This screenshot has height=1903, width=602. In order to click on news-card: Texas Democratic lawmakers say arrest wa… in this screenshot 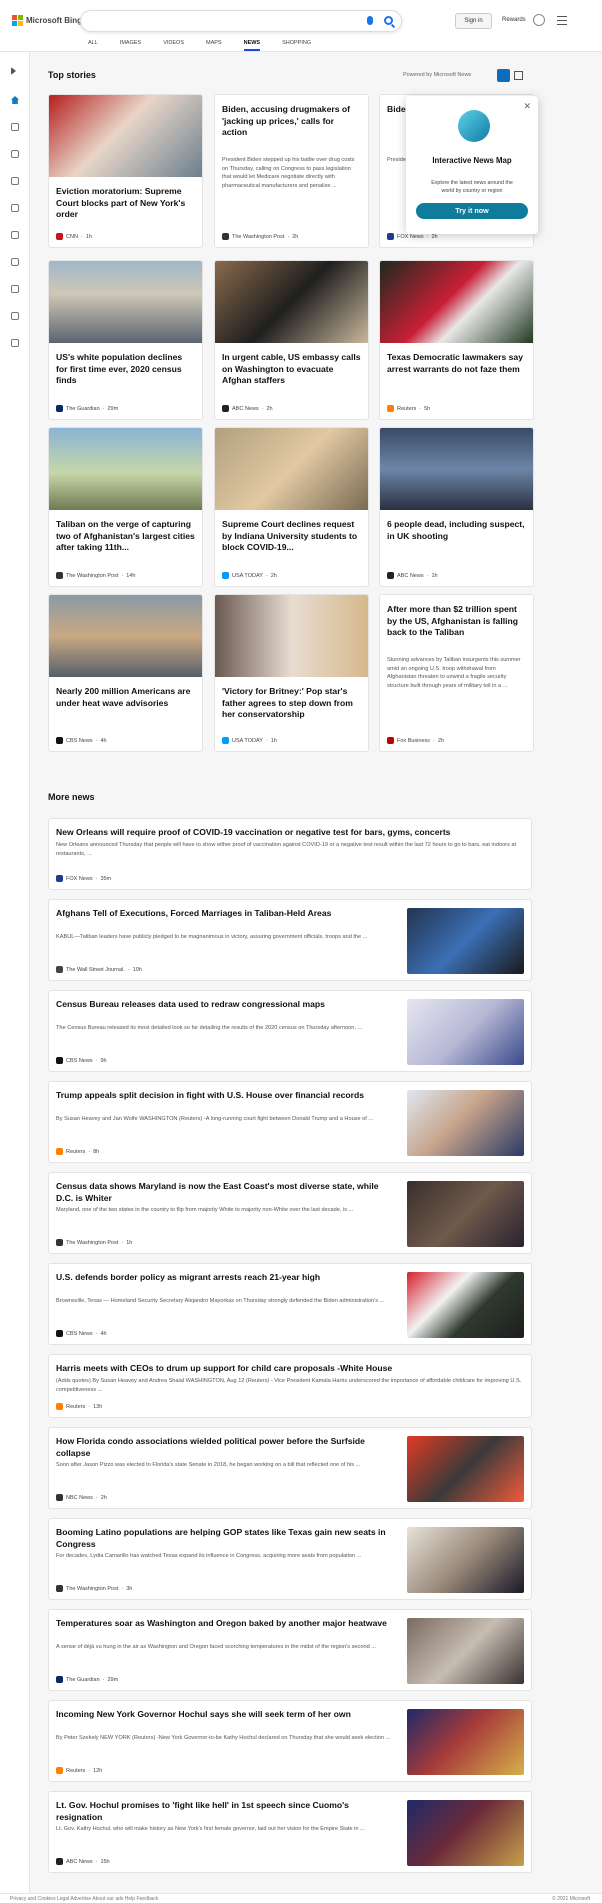, I will do `click(456, 340)`.